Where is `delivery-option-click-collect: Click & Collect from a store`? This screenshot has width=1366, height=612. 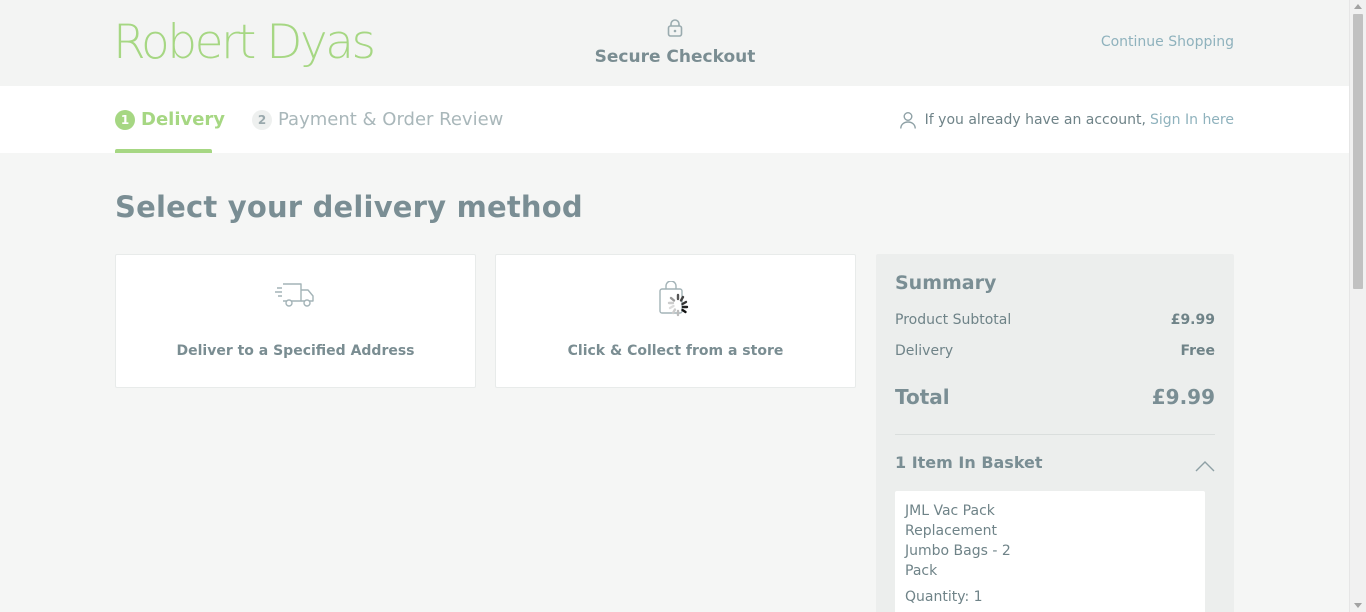
delivery-option-click-collect: Click & Collect from a store is located at coordinates (675, 321).